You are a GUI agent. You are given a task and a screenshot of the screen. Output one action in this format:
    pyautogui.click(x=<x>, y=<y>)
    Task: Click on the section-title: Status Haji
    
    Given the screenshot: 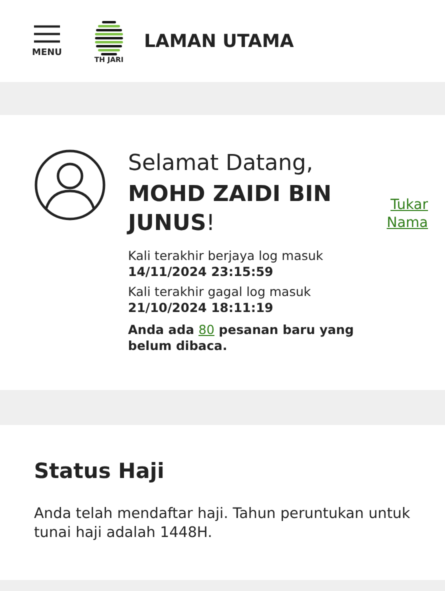 What is the action you would take?
    pyautogui.click(x=100, y=471)
    